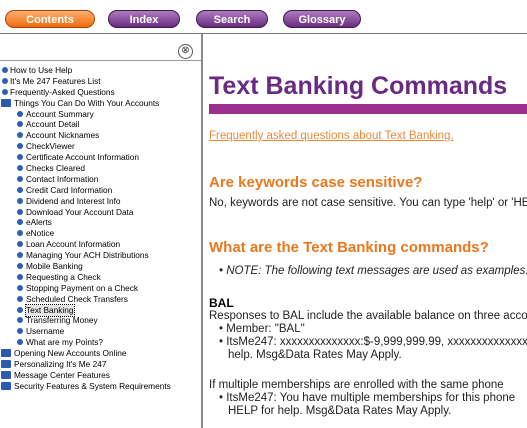 This screenshot has height=428, width=527. Describe the element at coordinates (69, 189) in the screenshot. I see `toc-item-label: Credit Card Information` at that location.